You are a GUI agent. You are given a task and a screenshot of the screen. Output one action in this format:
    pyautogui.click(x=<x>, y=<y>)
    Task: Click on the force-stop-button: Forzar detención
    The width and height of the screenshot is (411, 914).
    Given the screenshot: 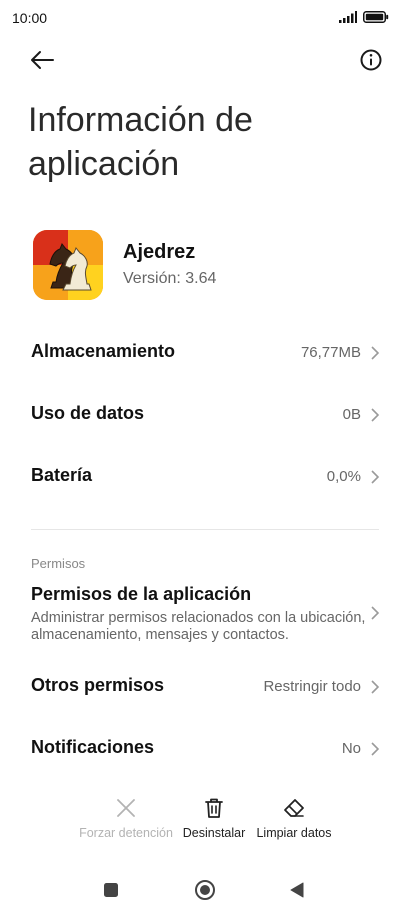 What is the action you would take?
    pyautogui.click(x=126, y=818)
    